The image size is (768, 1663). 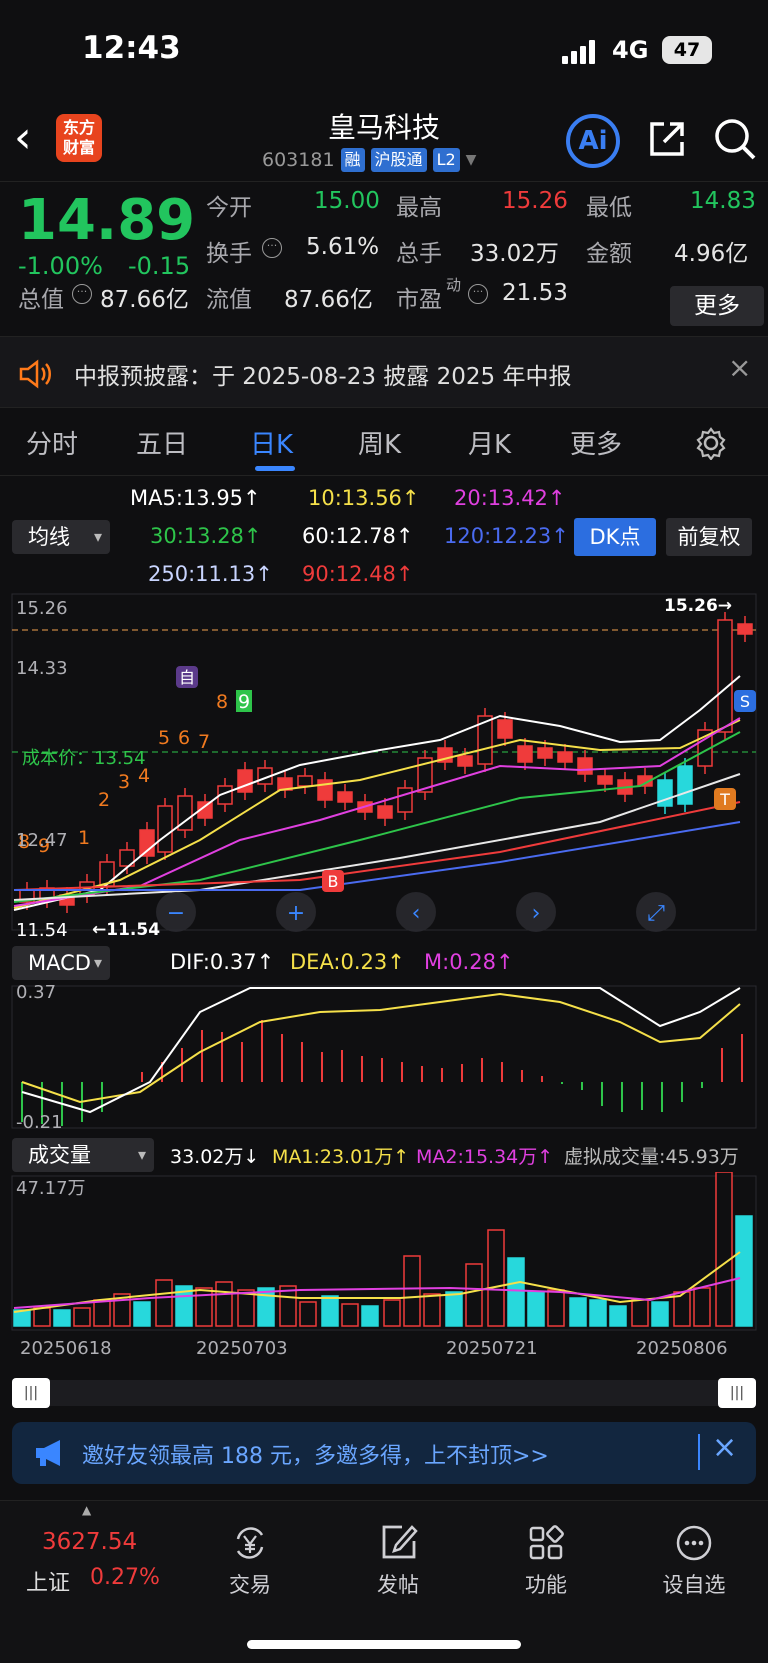 I want to click on tab-5day: 五日, so click(x=162, y=442).